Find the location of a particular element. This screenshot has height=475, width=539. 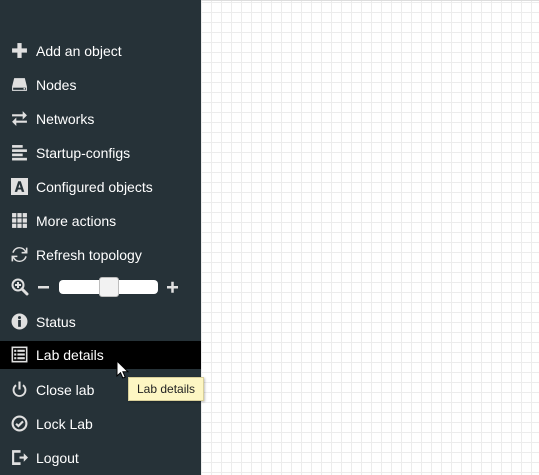

align-left-icon is located at coordinates (19, 152).